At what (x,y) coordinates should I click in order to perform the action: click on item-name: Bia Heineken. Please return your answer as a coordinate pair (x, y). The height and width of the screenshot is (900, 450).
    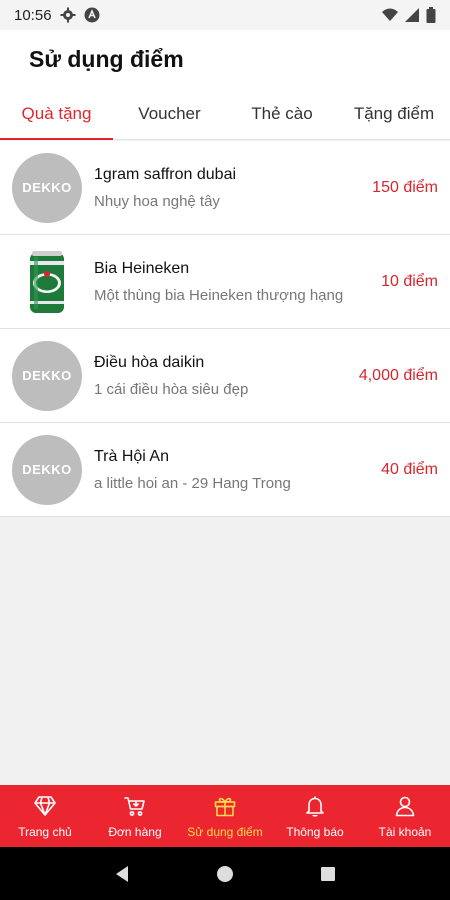
    Looking at the image, I should click on (142, 268).